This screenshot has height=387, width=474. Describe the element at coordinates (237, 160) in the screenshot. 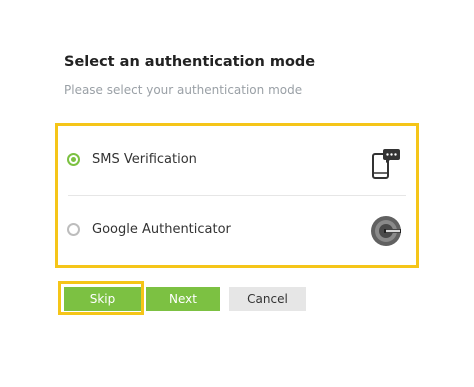

I see `option-sms-verification: SMS Verification` at that location.